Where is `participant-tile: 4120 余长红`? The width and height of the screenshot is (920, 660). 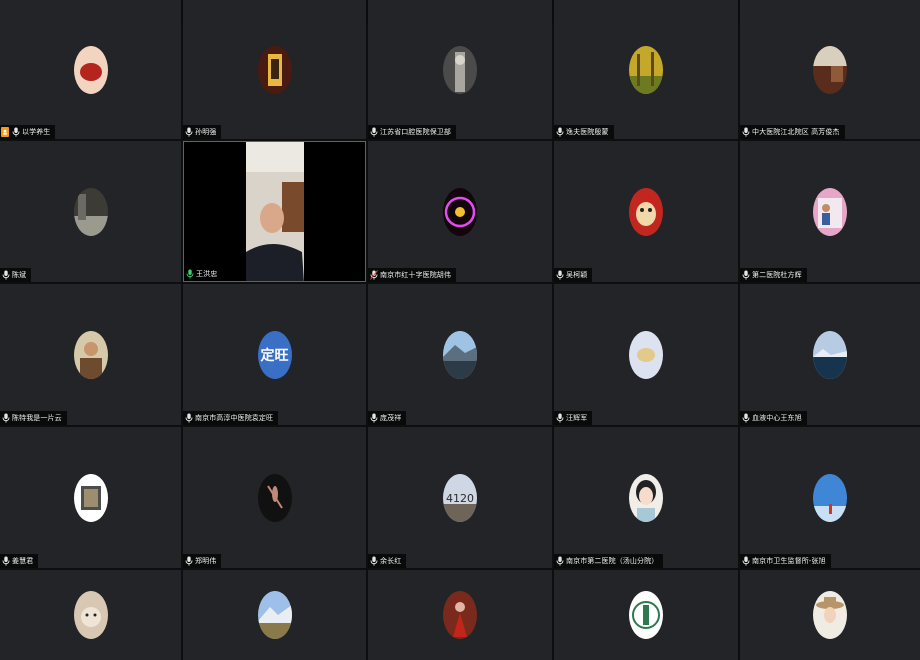
participant-tile: 4120 余长红 is located at coordinates (460, 497).